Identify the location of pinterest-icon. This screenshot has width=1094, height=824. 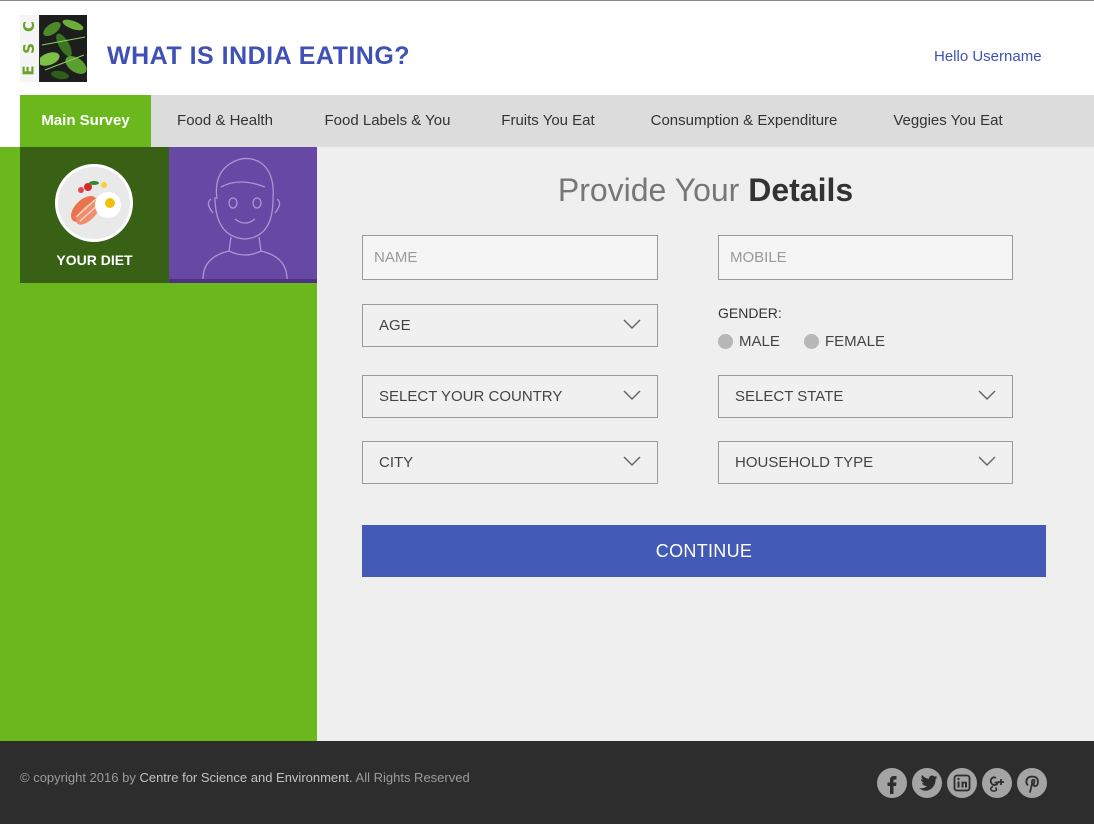
(1032, 783).